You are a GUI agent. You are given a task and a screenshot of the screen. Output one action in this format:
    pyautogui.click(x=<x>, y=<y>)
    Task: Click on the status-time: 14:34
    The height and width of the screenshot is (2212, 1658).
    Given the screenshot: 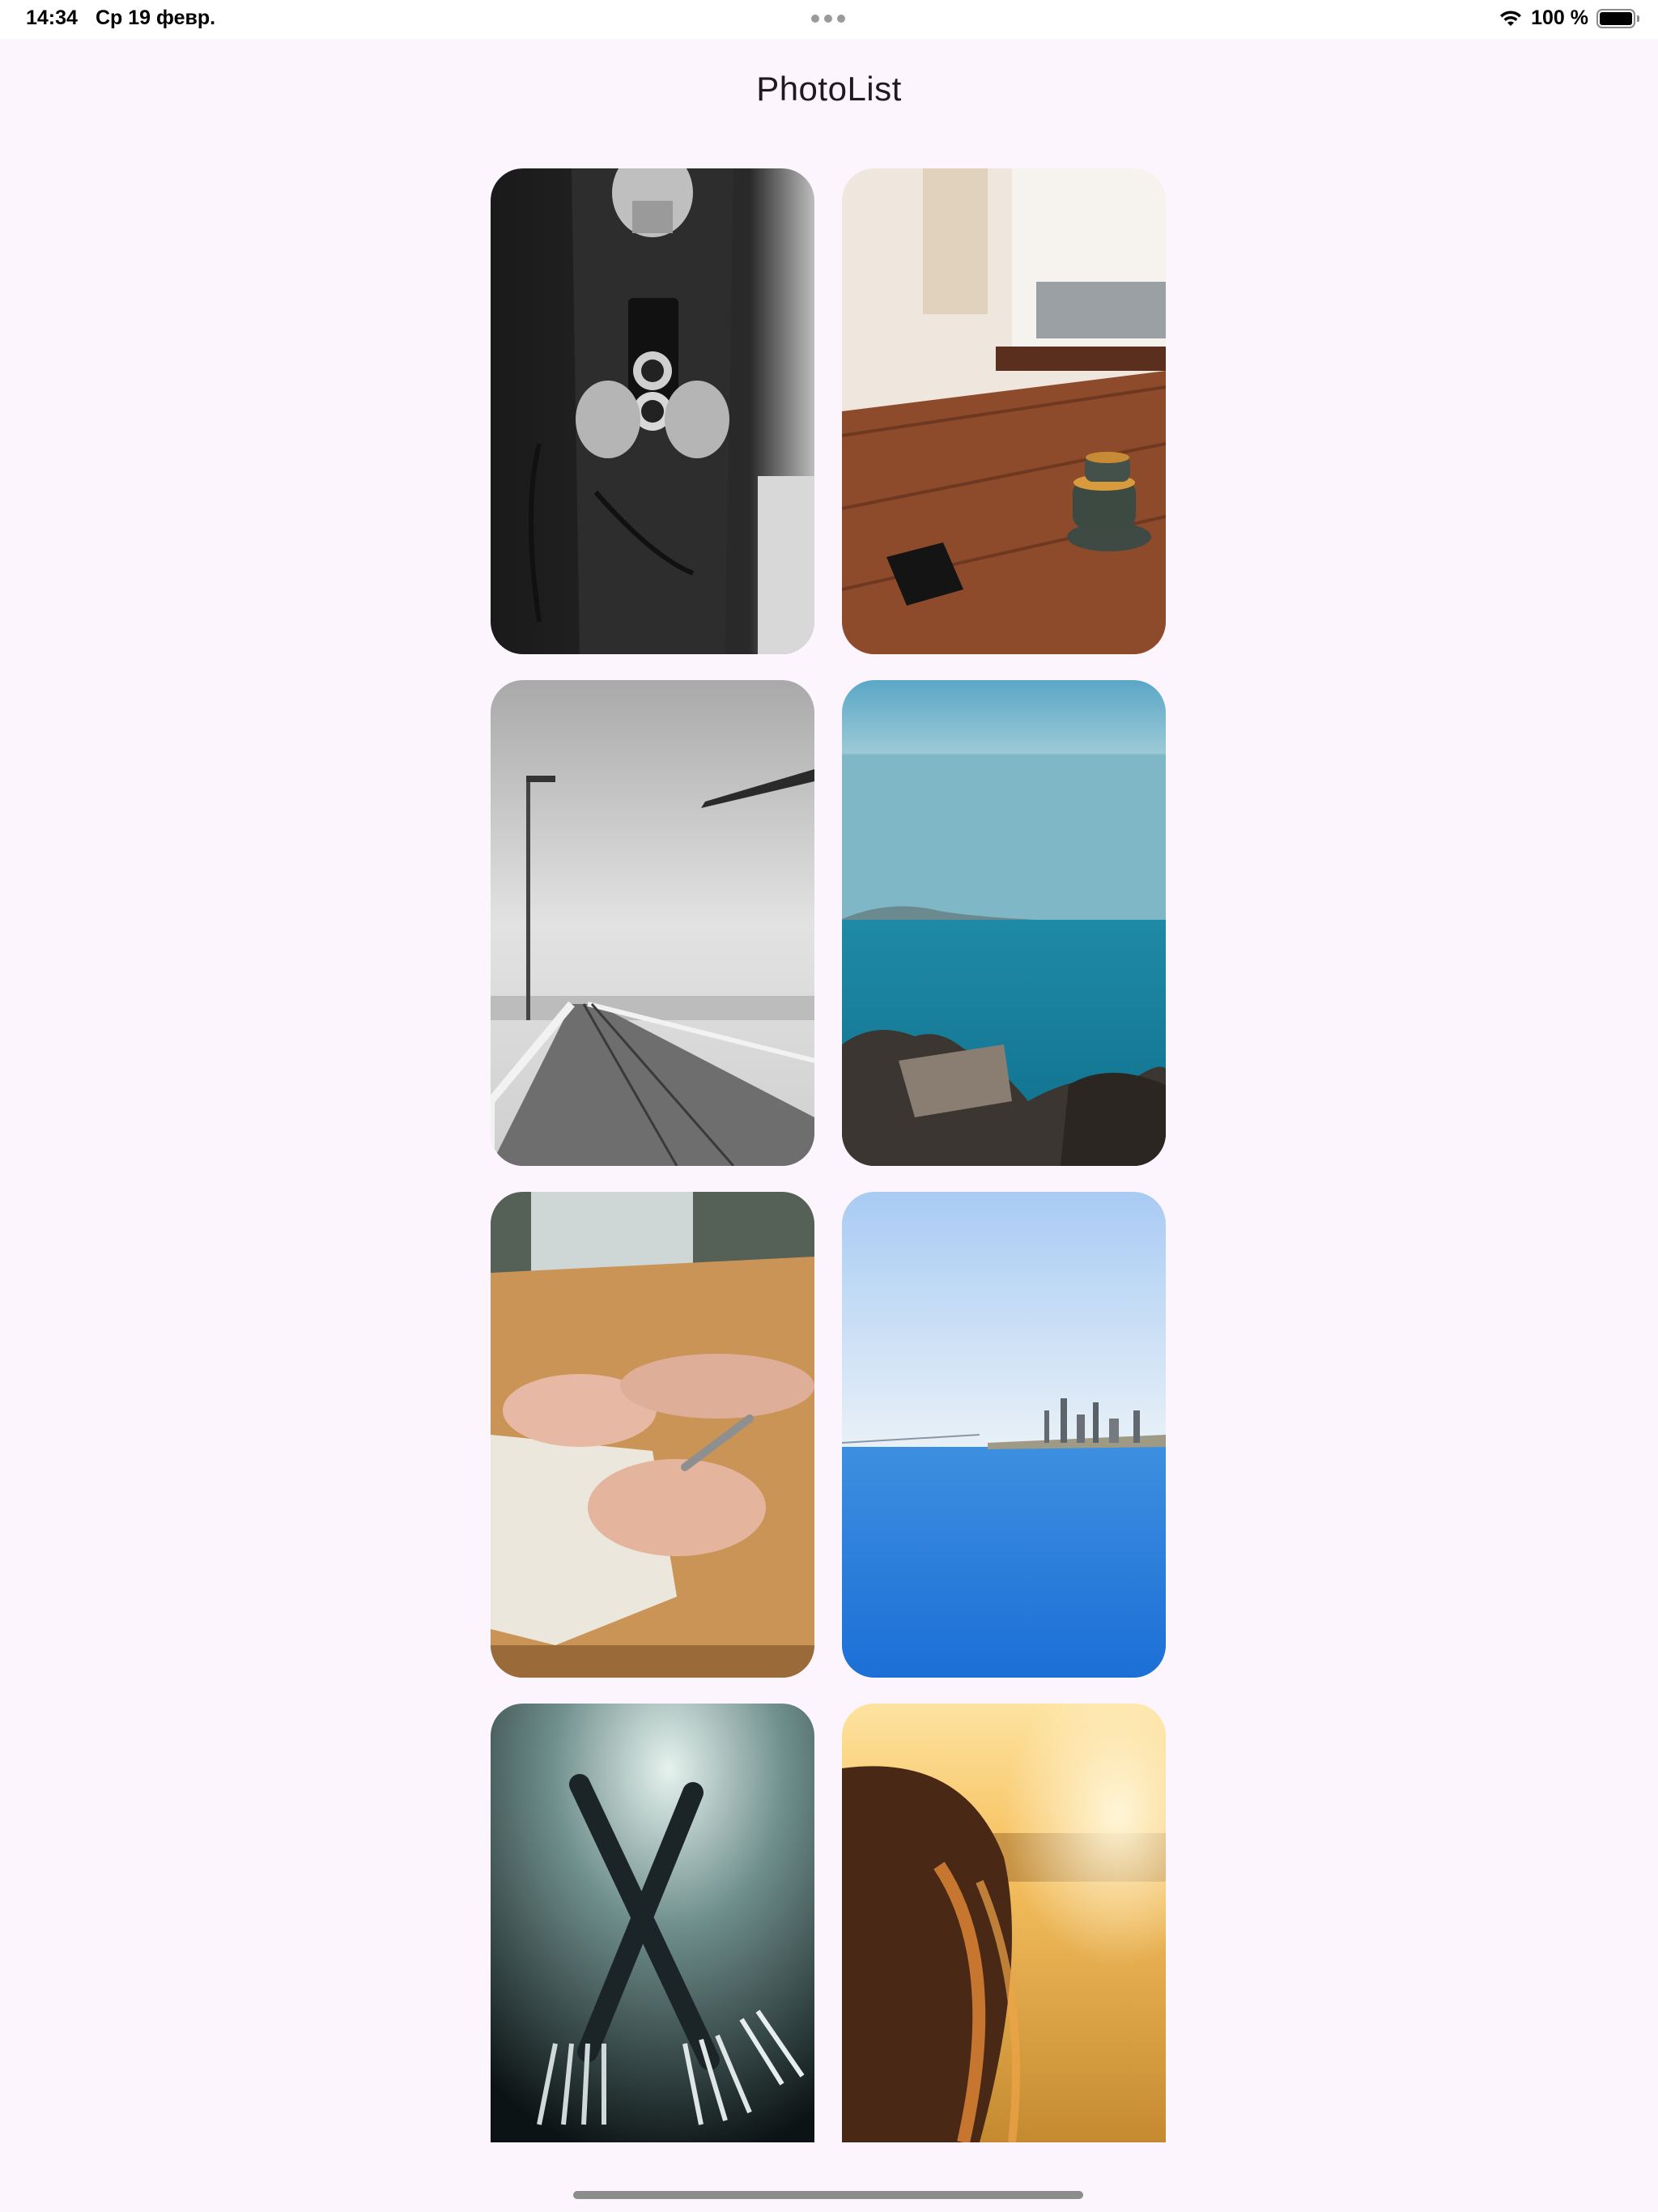 What is the action you would take?
    pyautogui.click(x=52, y=18)
    